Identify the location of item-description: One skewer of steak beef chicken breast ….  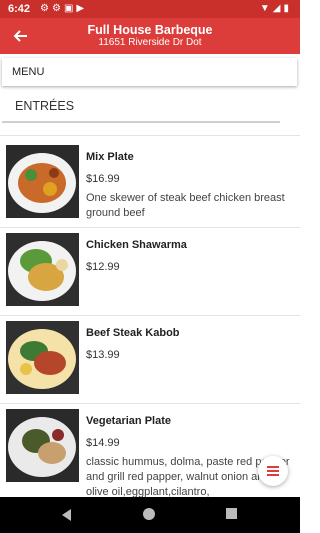
(185, 205).